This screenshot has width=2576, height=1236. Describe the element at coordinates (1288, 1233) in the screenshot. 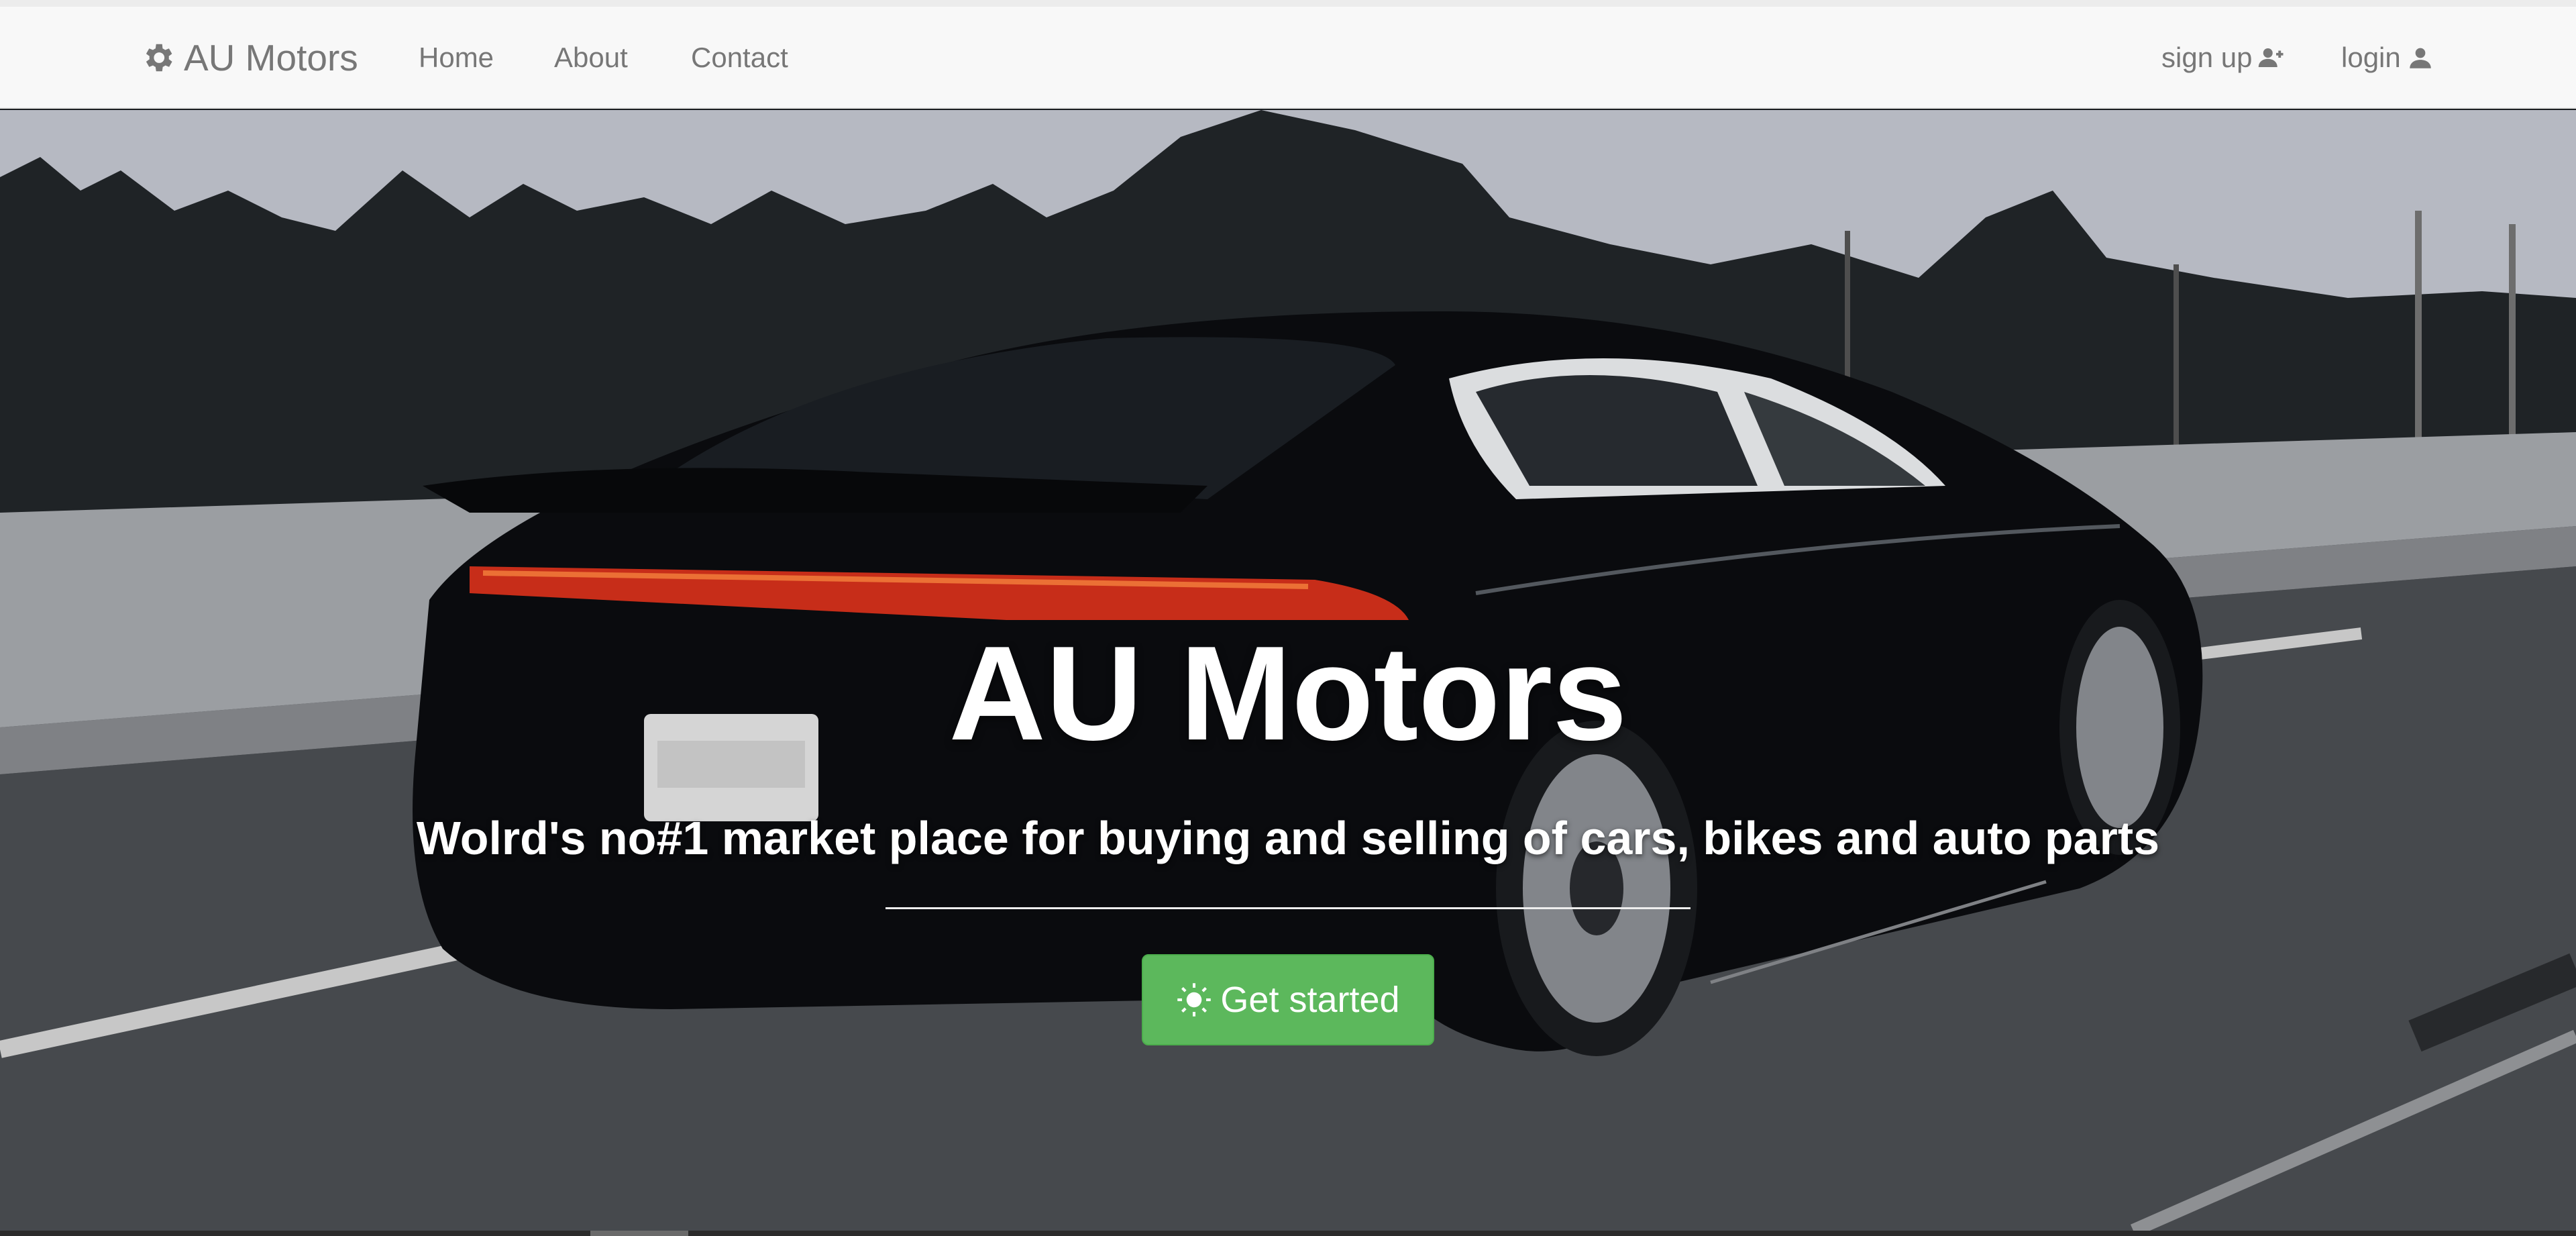

I see `horizontal-scrollbar` at that location.